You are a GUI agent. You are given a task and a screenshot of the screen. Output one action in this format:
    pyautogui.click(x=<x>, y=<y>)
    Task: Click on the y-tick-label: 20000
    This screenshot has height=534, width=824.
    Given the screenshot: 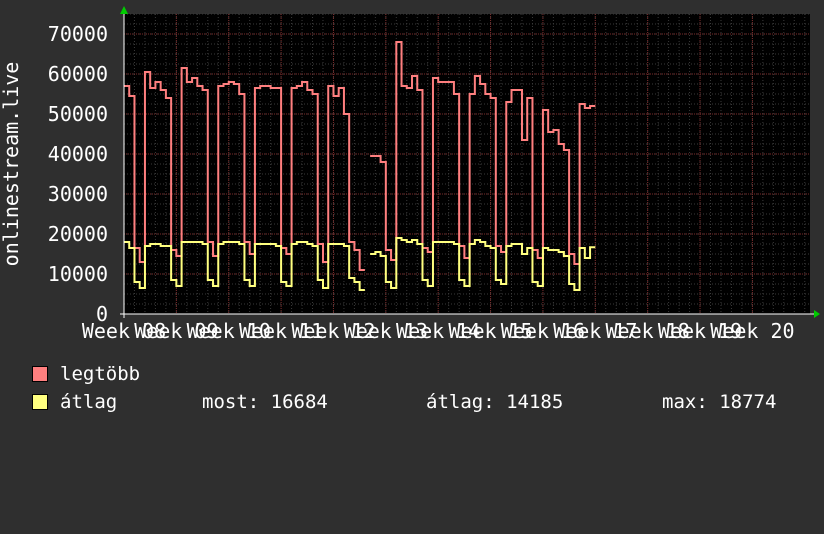 What is the action you would take?
    pyautogui.click(x=78, y=234)
    